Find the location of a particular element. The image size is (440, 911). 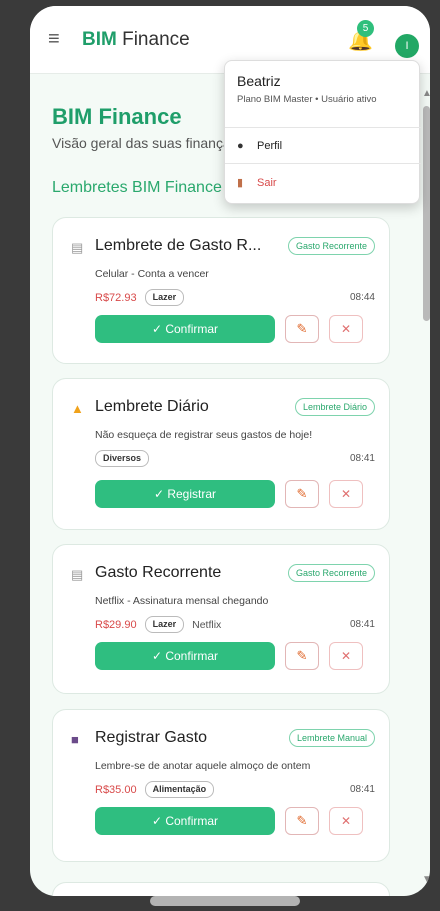

horizontal-scrollbar-thumb is located at coordinates (225, 901).